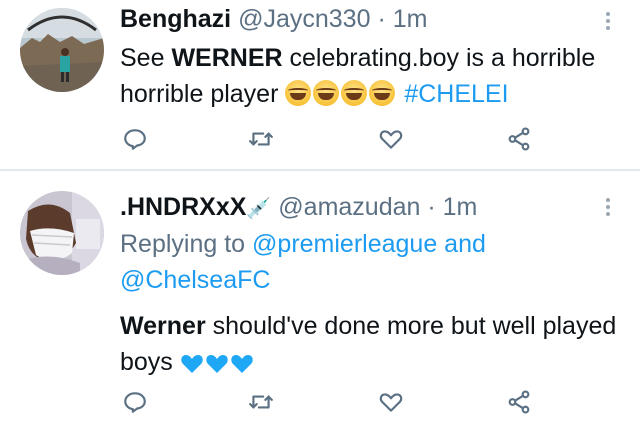  Describe the element at coordinates (349, 207) in the screenshot. I see `user-handle: @amazudan` at that location.